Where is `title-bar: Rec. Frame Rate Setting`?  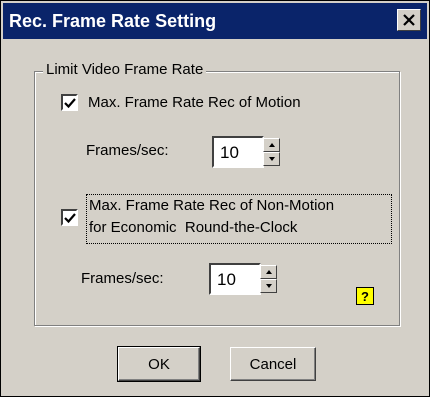 title-bar: Rec. Frame Rate Setting is located at coordinates (215, 21).